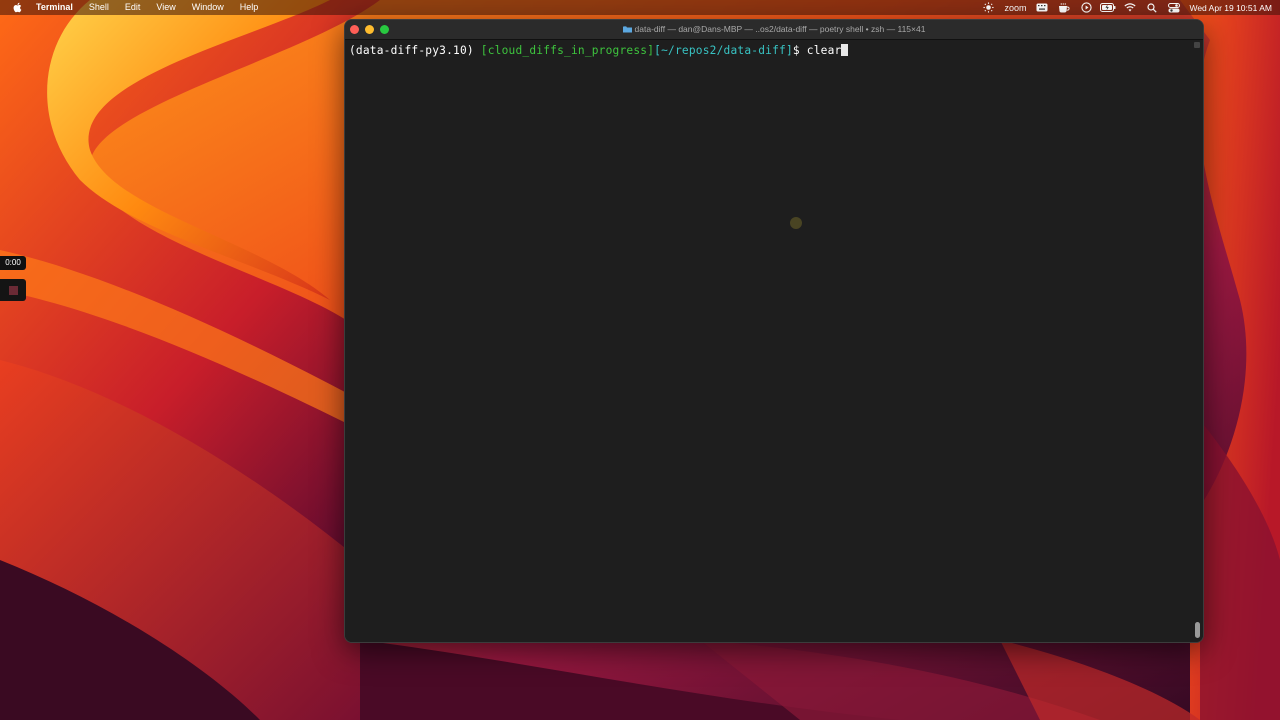 The image size is (1280, 720). What do you see at coordinates (1108, 7) in the screenshot?
I see `battery-icon` at bounding box center [1108, 7].